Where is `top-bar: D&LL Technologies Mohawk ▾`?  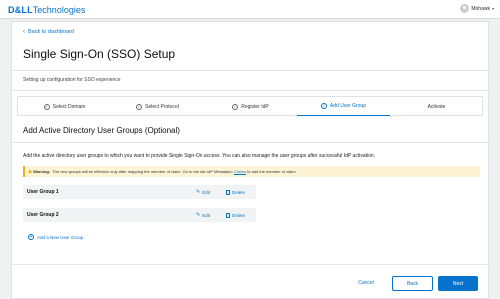 top-bar: D&LL Technologies Mohawk ▾ is located at coordinates (250, 9).